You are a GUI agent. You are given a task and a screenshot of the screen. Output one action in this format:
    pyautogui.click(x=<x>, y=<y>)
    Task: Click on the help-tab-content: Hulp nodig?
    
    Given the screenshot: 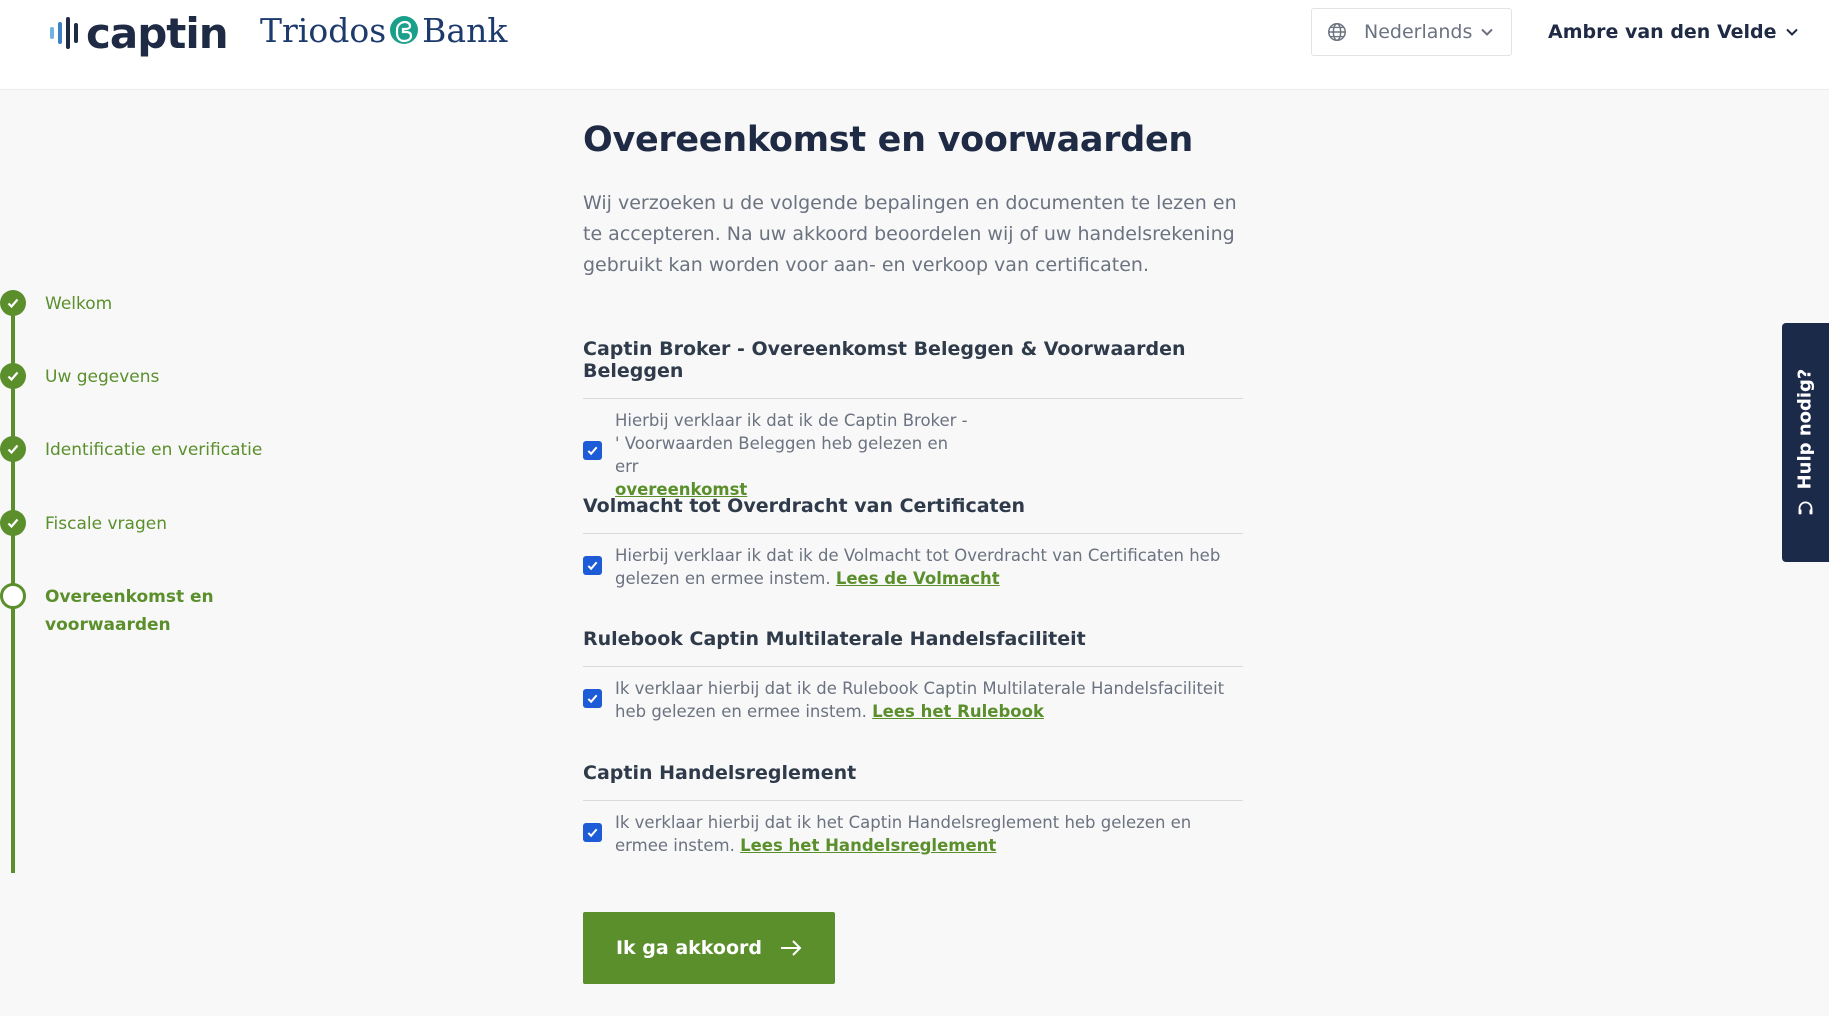 What is the action you would take?
    pyautogui.click(x=1805, y=443)
    